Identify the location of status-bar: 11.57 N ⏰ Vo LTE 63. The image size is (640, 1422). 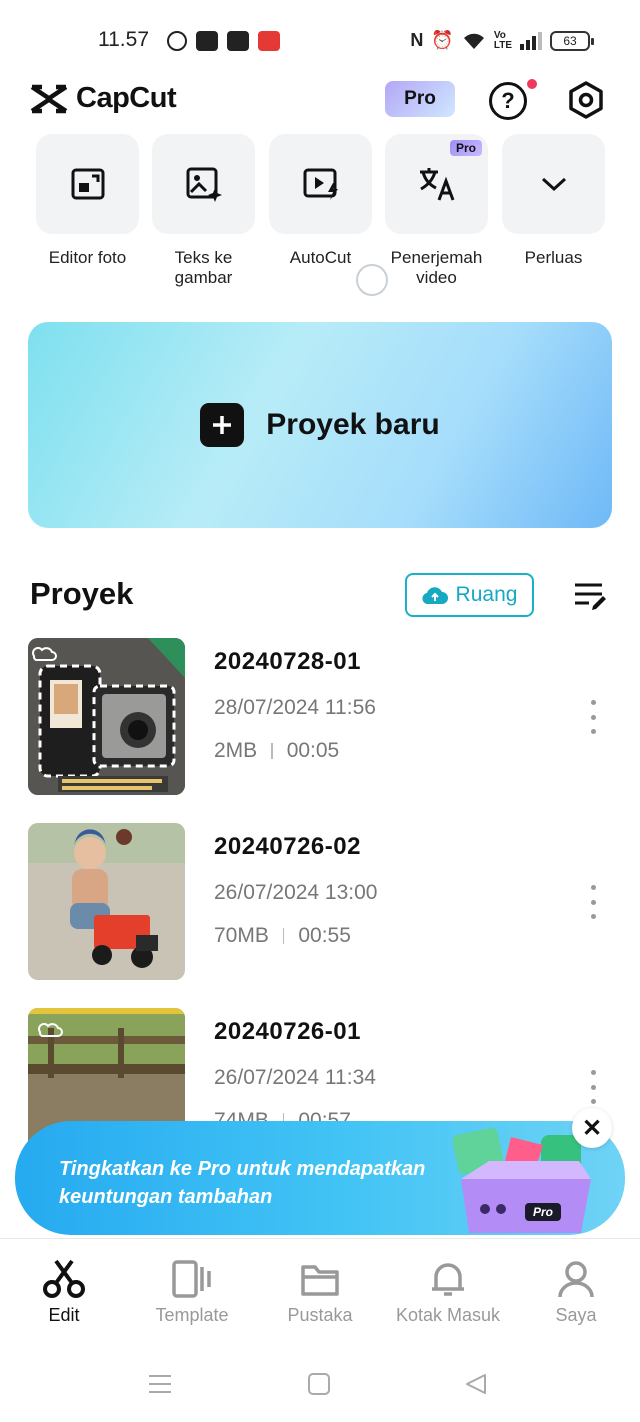
(320, 40).